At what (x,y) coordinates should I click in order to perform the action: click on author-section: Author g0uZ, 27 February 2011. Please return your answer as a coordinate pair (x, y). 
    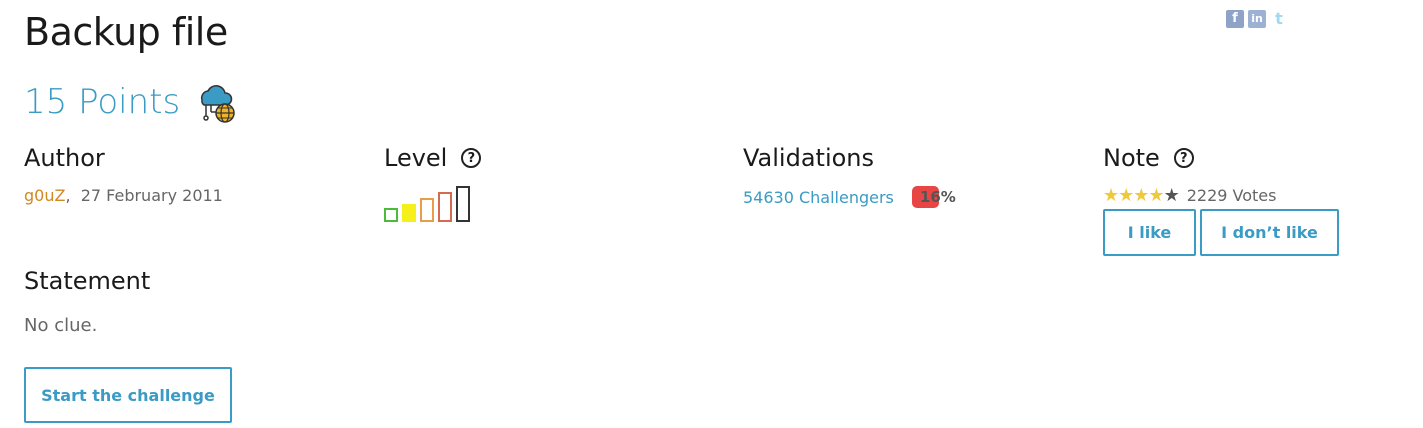
    Looking at the image, I should click on (123, 174).